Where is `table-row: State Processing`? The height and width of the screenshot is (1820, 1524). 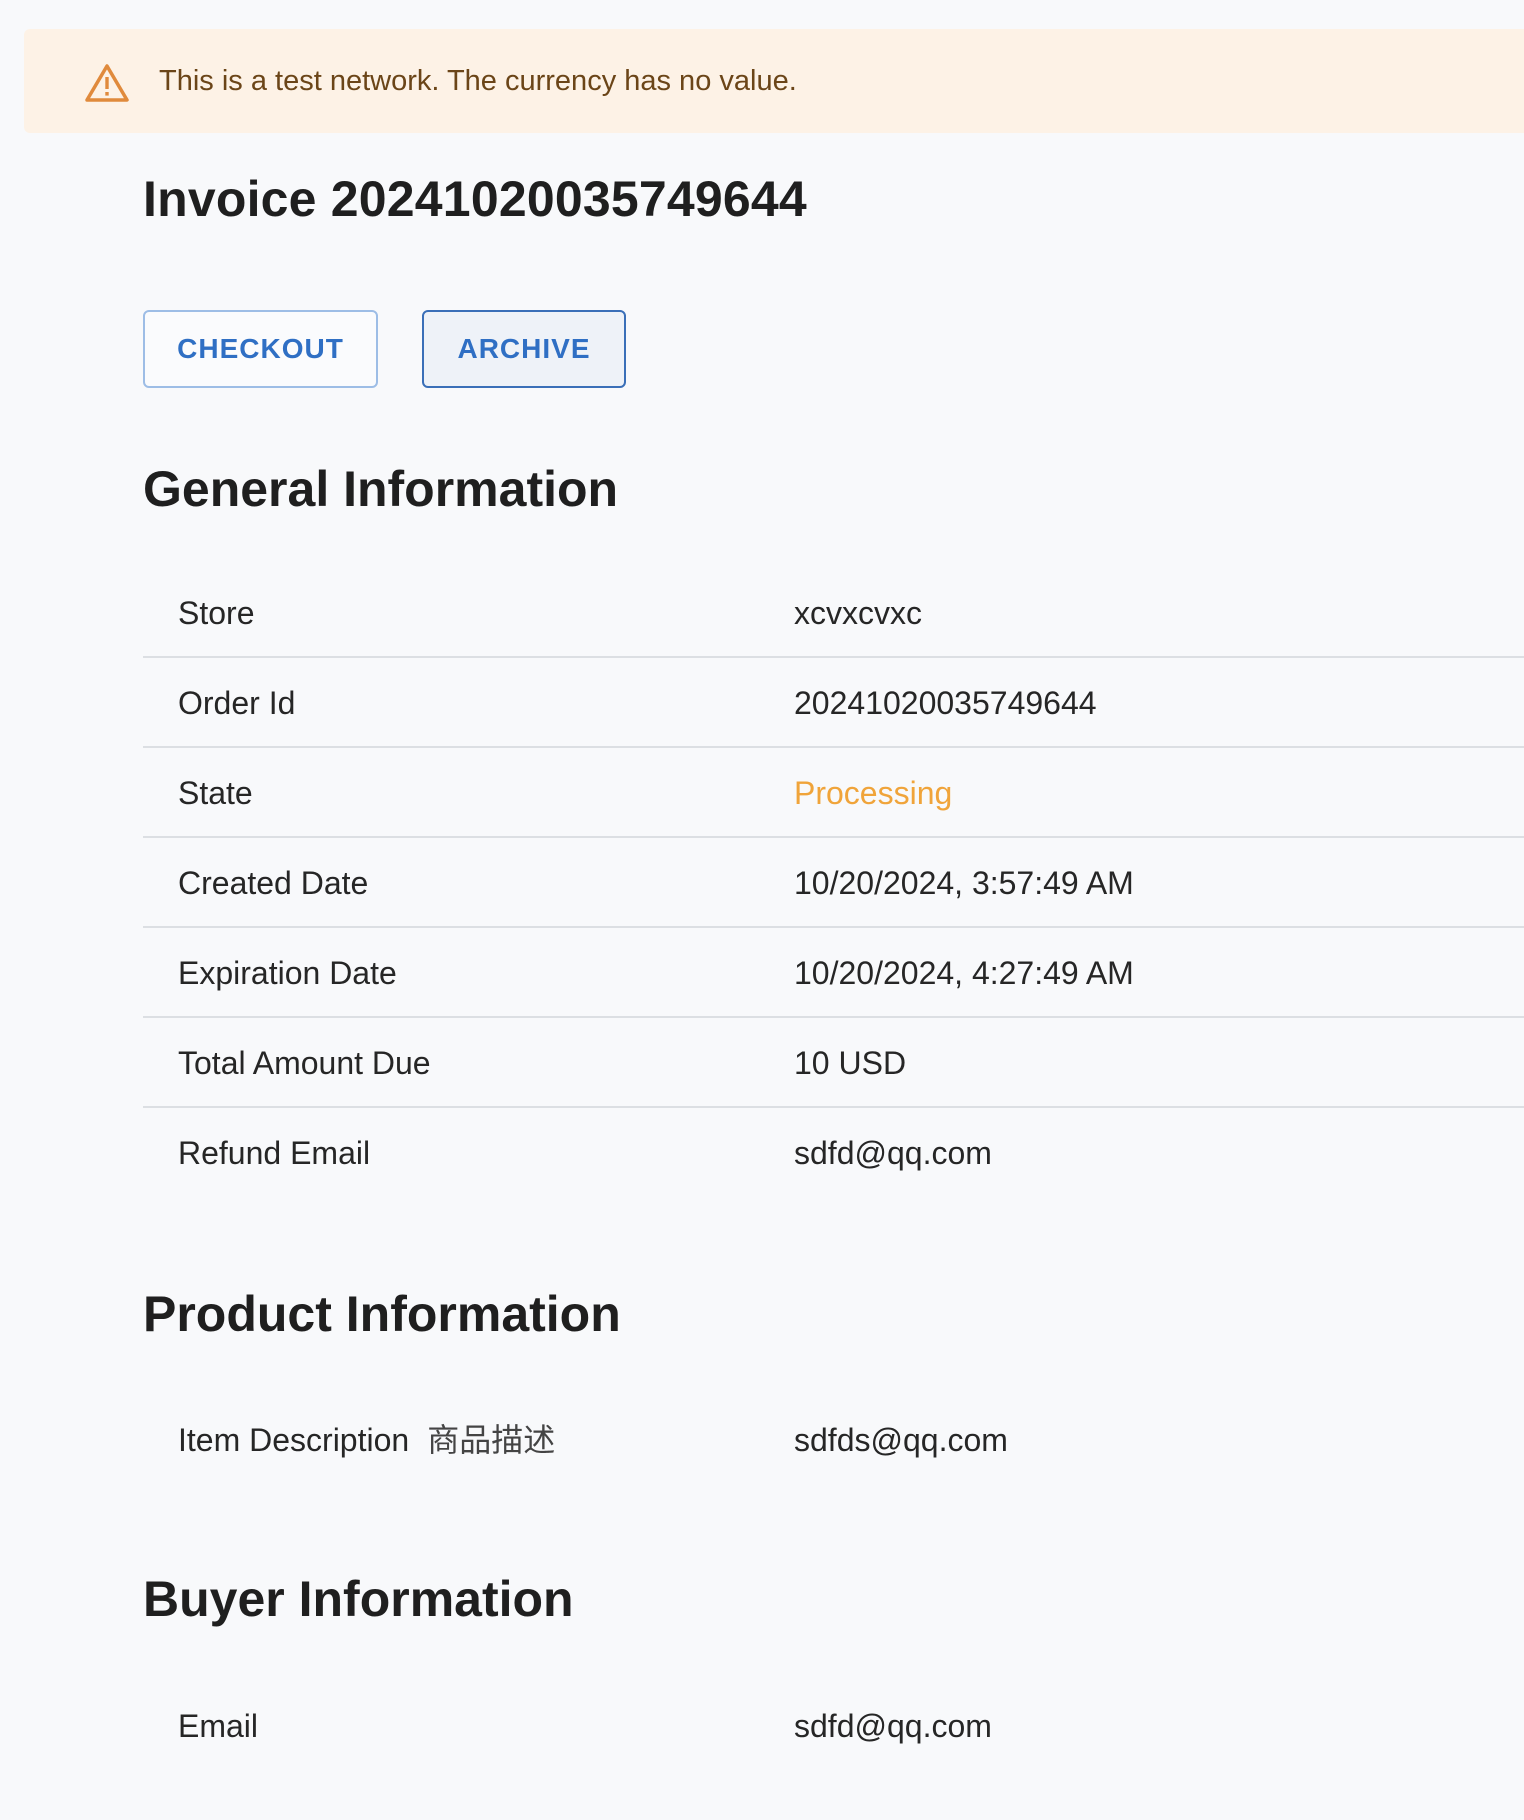 table-row: State Processing is located at coordinates (833, 793).